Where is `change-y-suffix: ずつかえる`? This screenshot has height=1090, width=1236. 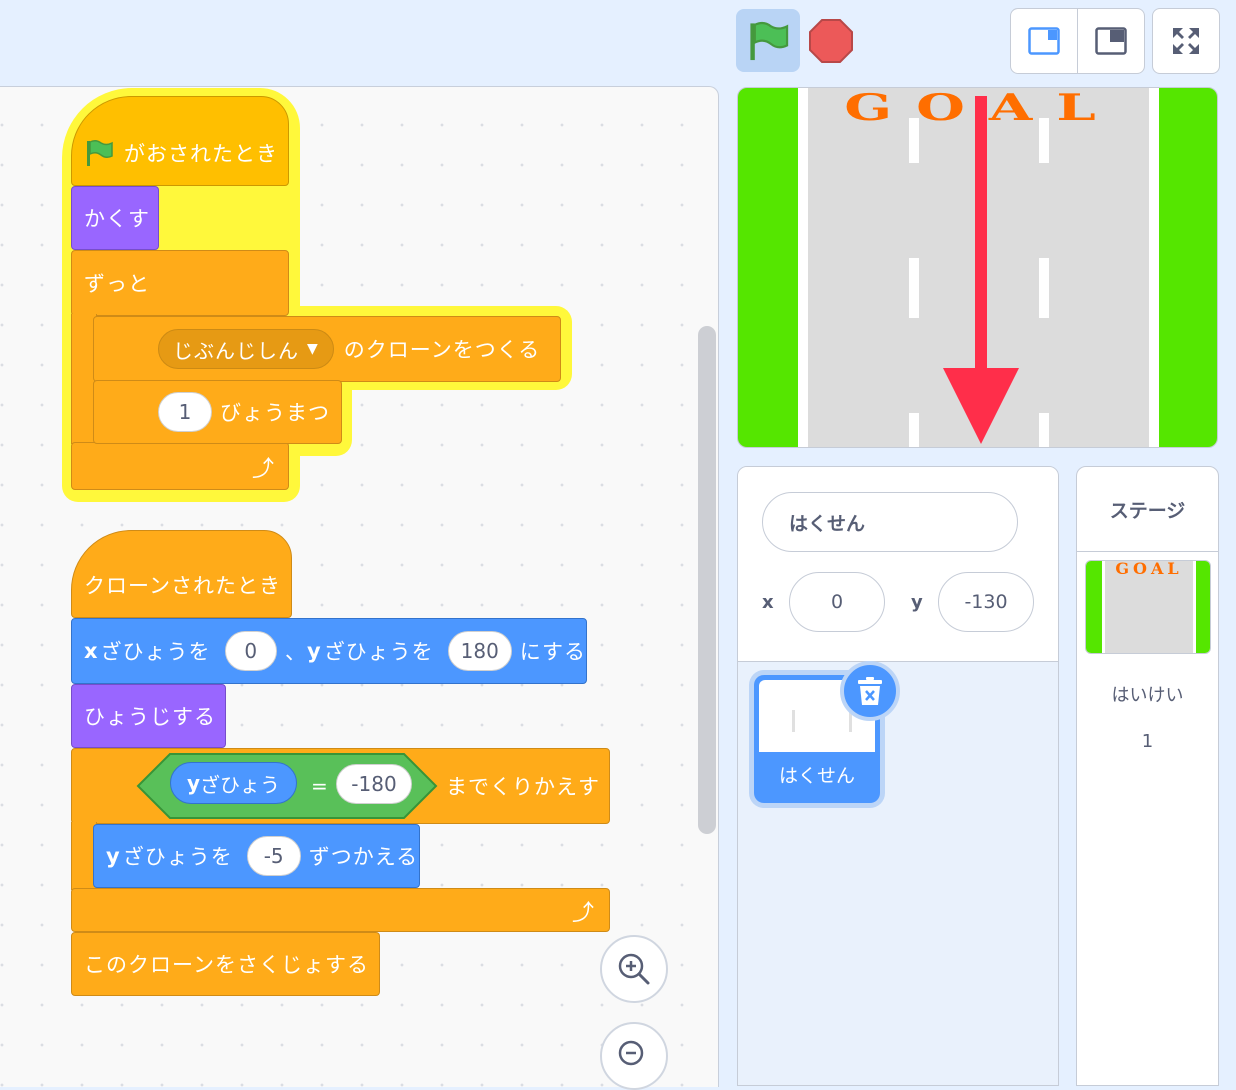
change-y-suffix: ずつかえる is located at coordinates (363, 857).